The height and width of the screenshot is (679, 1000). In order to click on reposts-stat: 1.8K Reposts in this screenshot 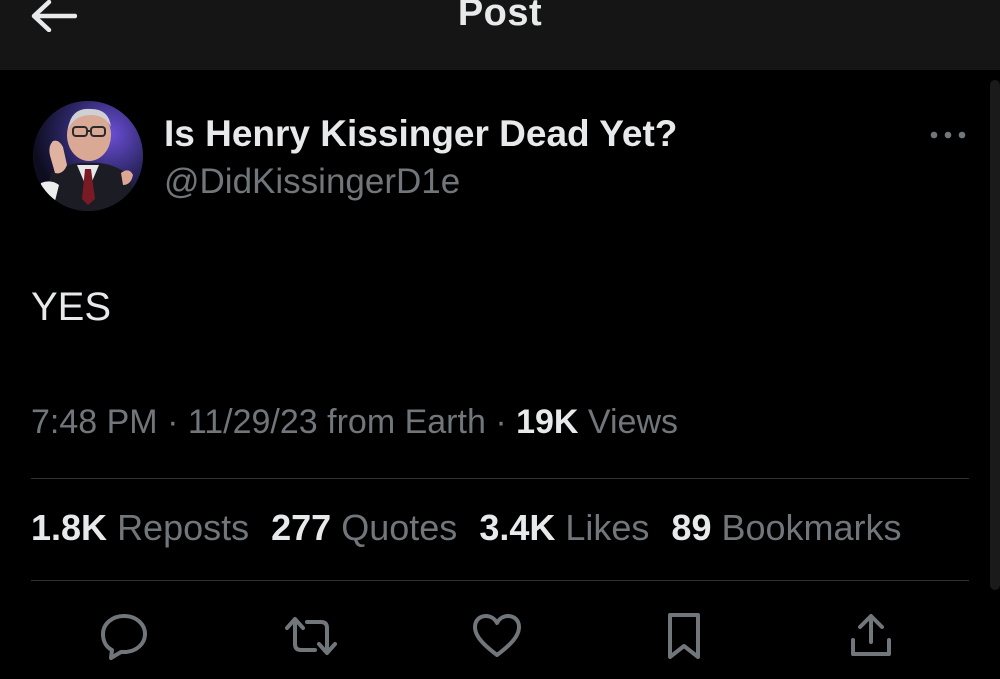, I will do `click(140, 528)`.